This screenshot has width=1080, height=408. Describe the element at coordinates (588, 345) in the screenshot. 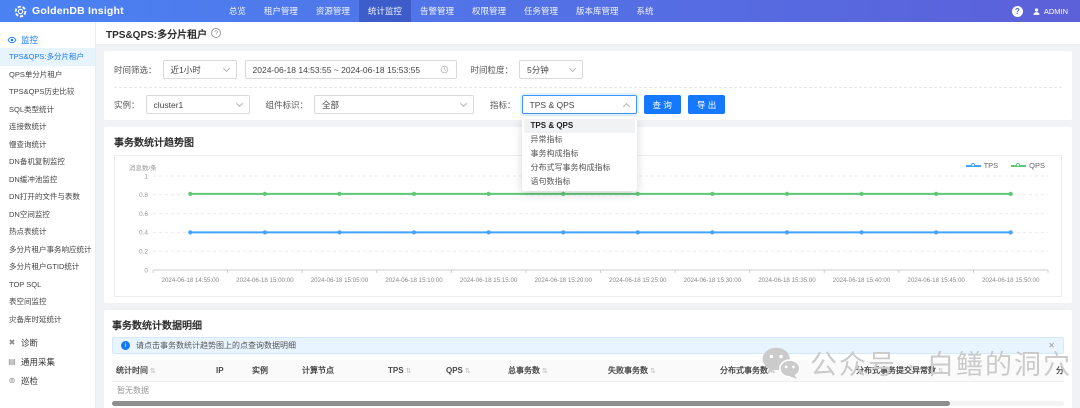

I see `info-banner: 请点击事务数统计趋势图上的点查询数据明细` at that location.